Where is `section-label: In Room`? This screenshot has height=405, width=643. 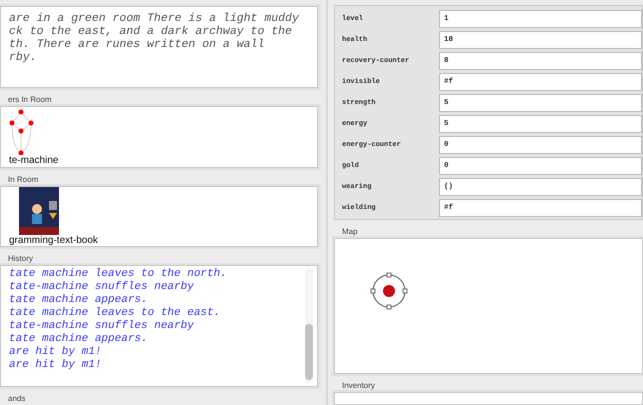 section-label: In Room is located at coordinates (23, 180).